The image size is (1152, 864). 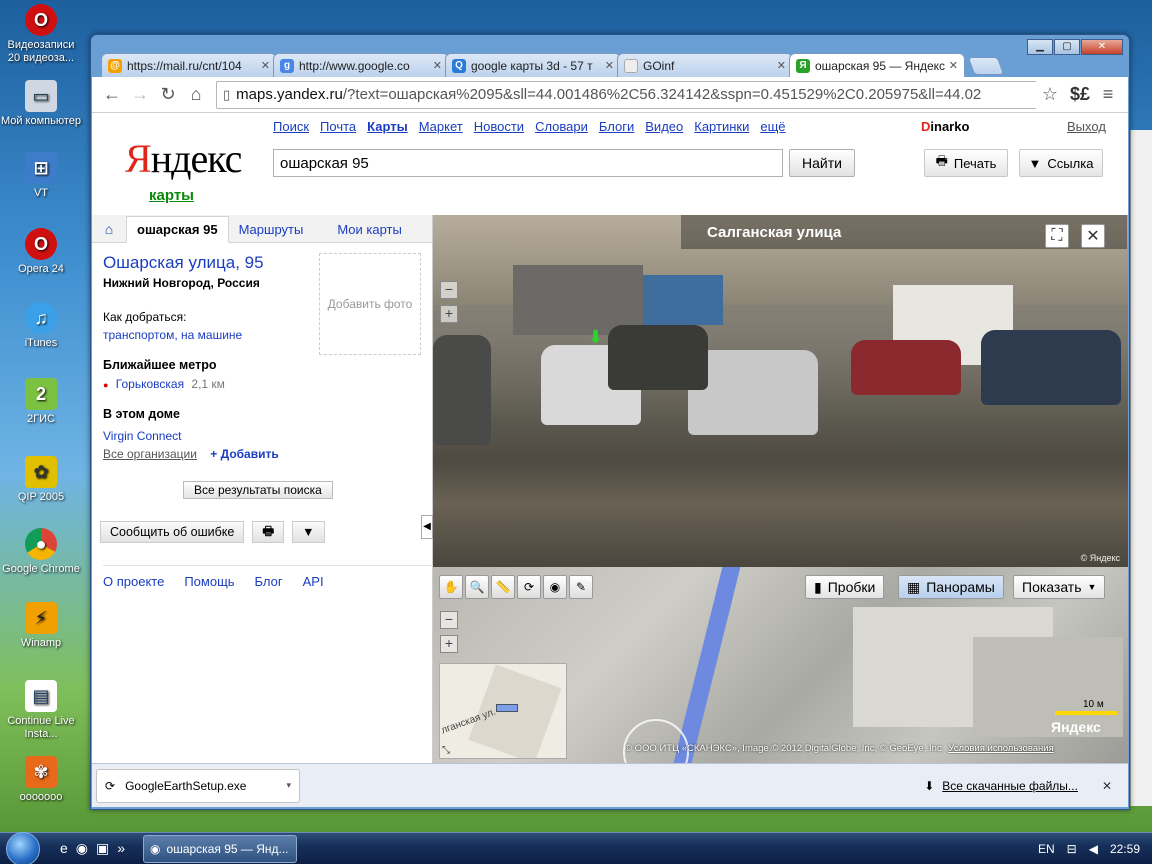 What do you see at coordinates (1067, 47) in the screenshot?
I see `maximize-button: ▢` at bounding box center [1067, 47].